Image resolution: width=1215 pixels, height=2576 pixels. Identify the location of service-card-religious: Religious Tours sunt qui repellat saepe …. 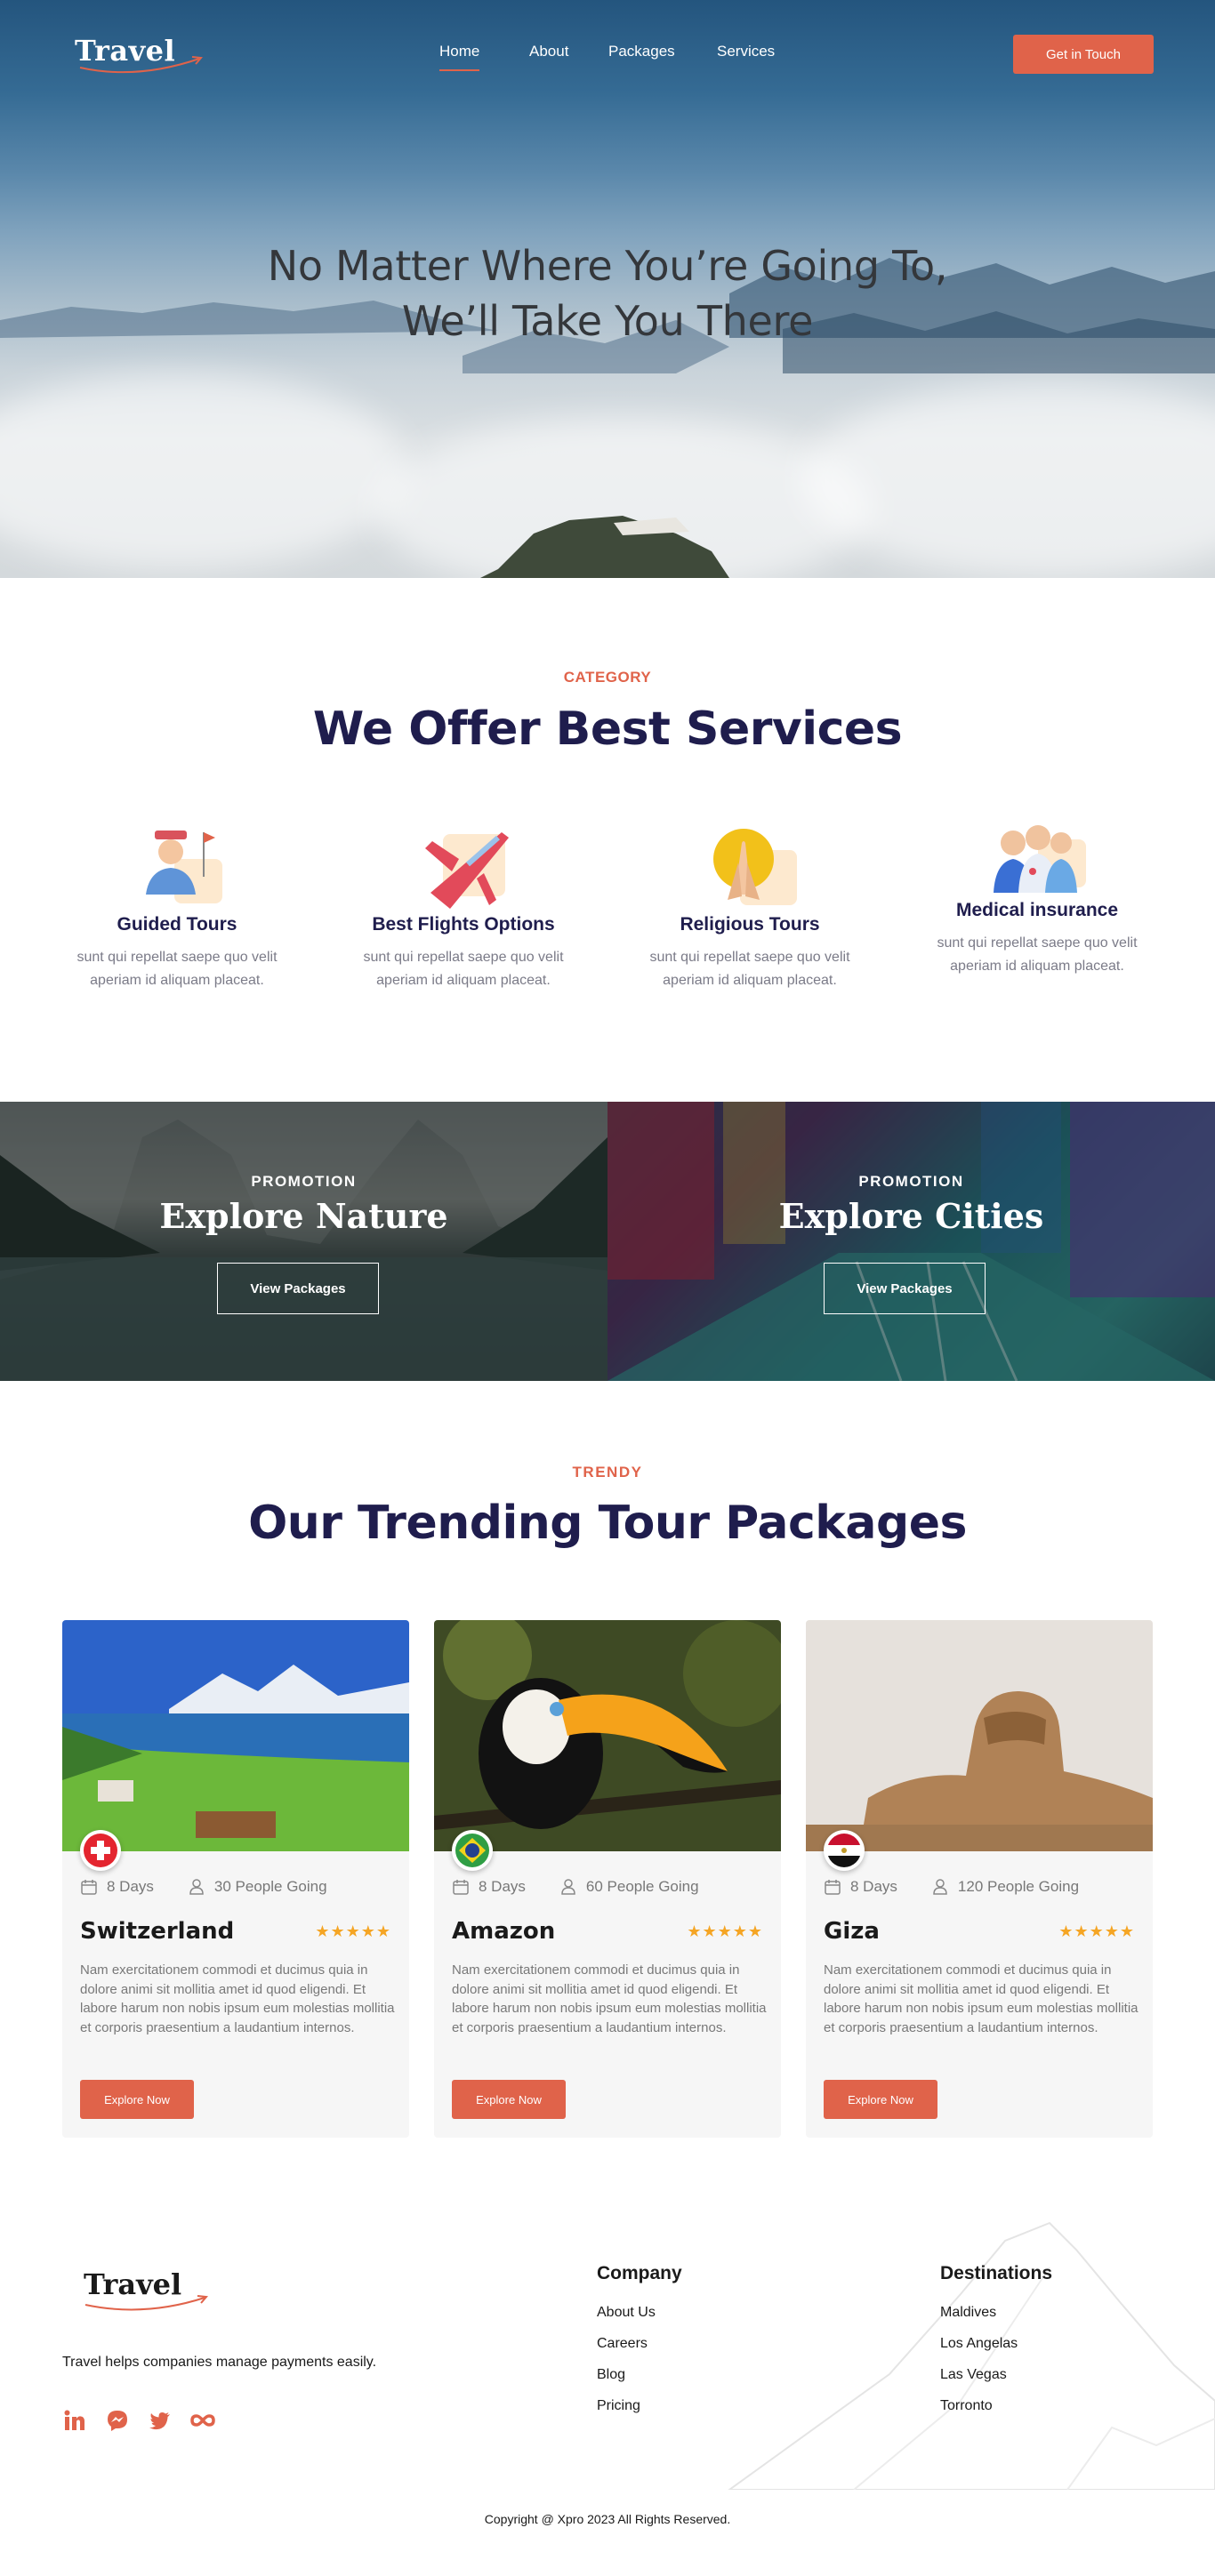
(749, 907).